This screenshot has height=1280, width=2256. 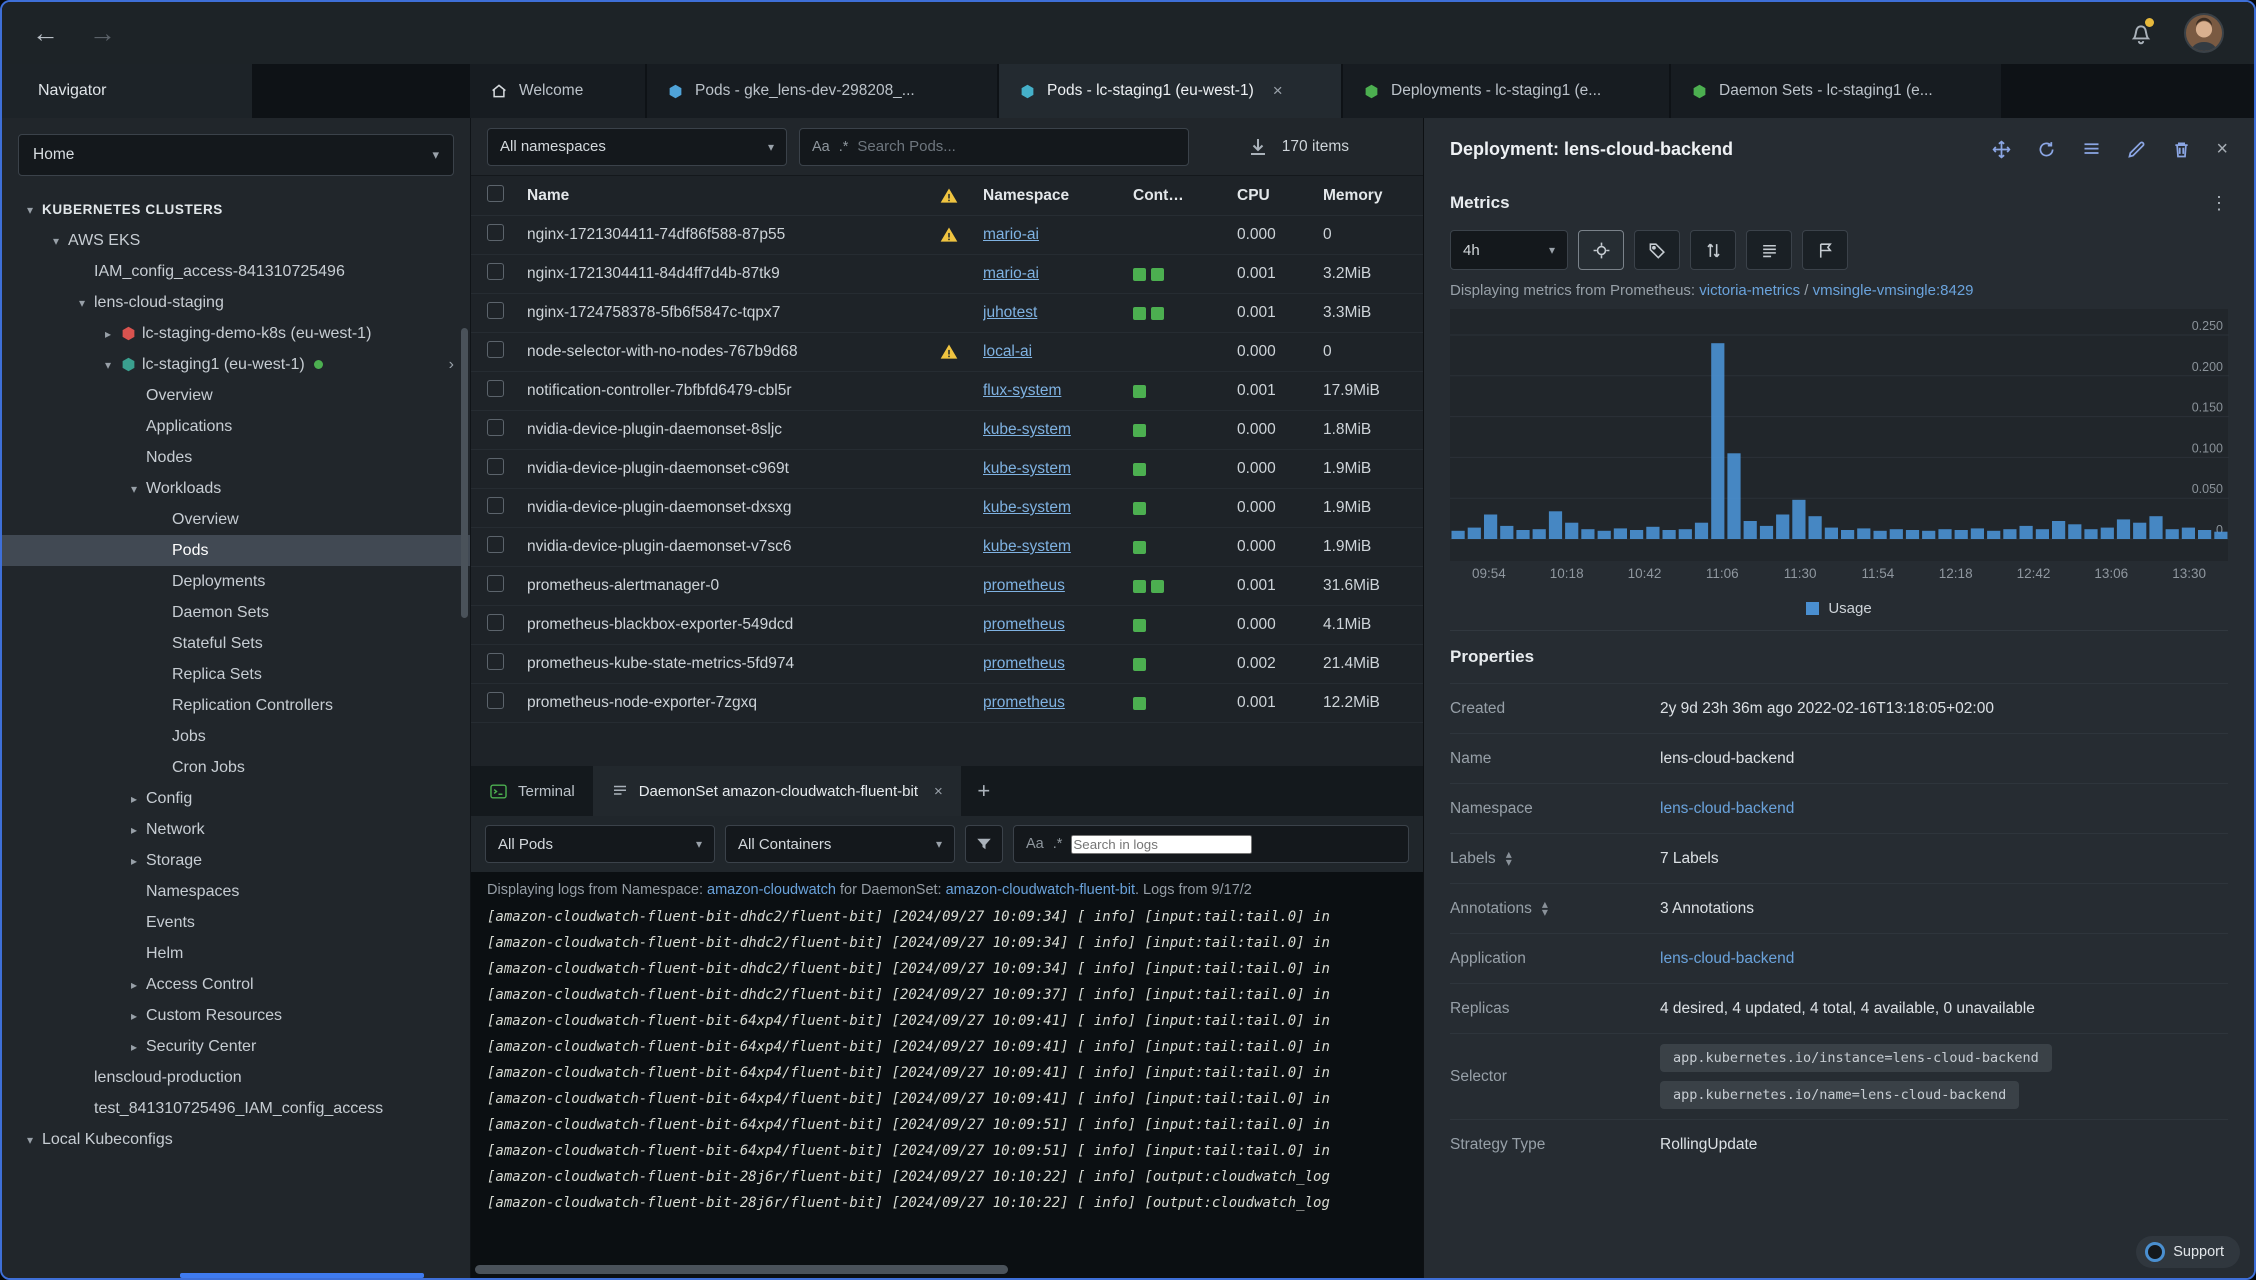 I want to click on sidebar-item-access-control: ▸ Access Control, so click(x=236, y=984).